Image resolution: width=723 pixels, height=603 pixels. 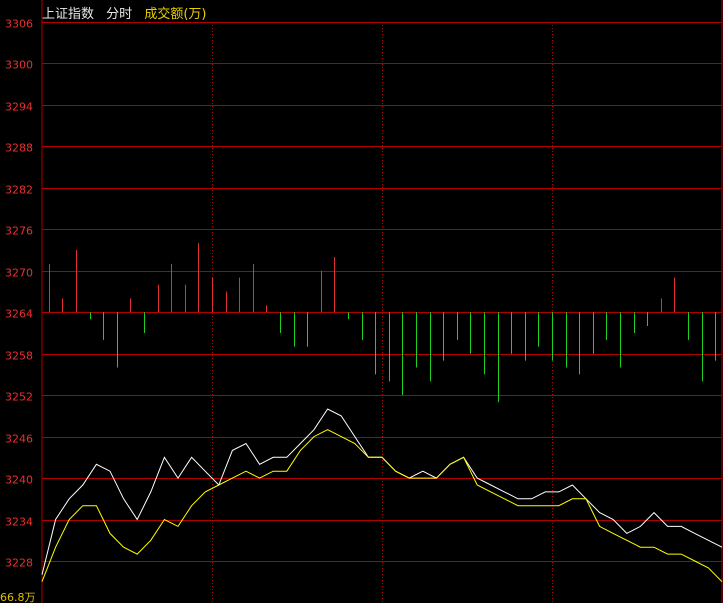 I want to click on volume-scale-label: 66.8万, so click(x=18, y=597).